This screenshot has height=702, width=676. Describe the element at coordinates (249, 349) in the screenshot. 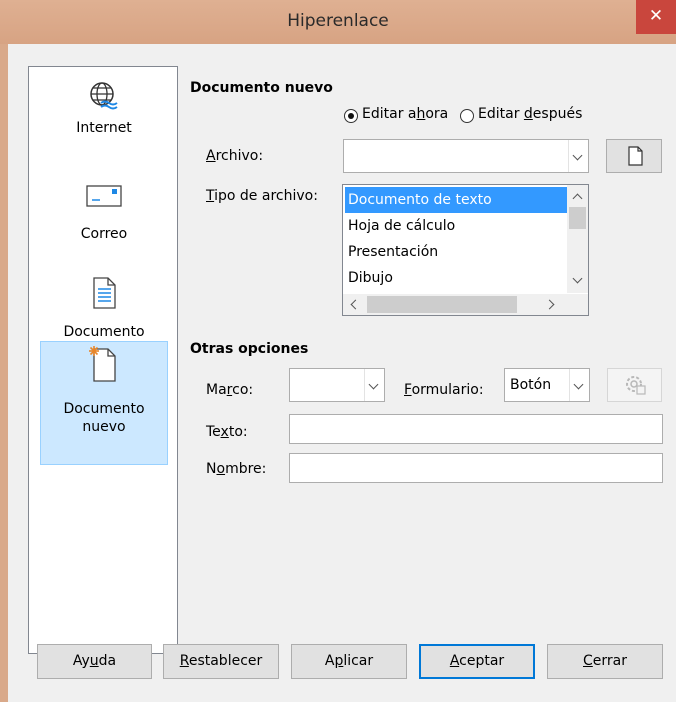

I see `other-options-heading: Otras opciones` at that location.